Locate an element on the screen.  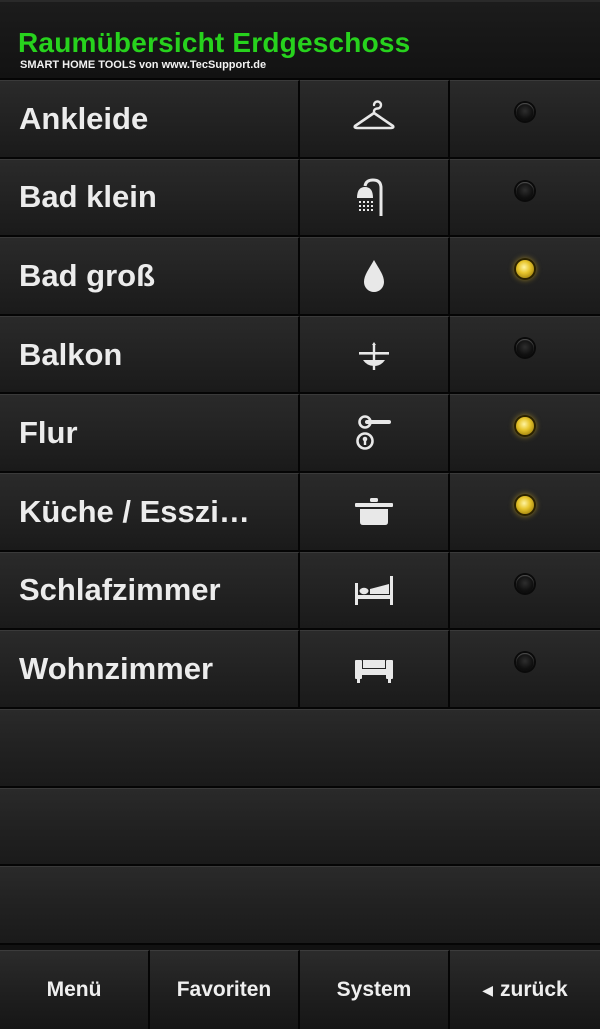
room-name-cell: Flur is located at coordinates (150, 432).